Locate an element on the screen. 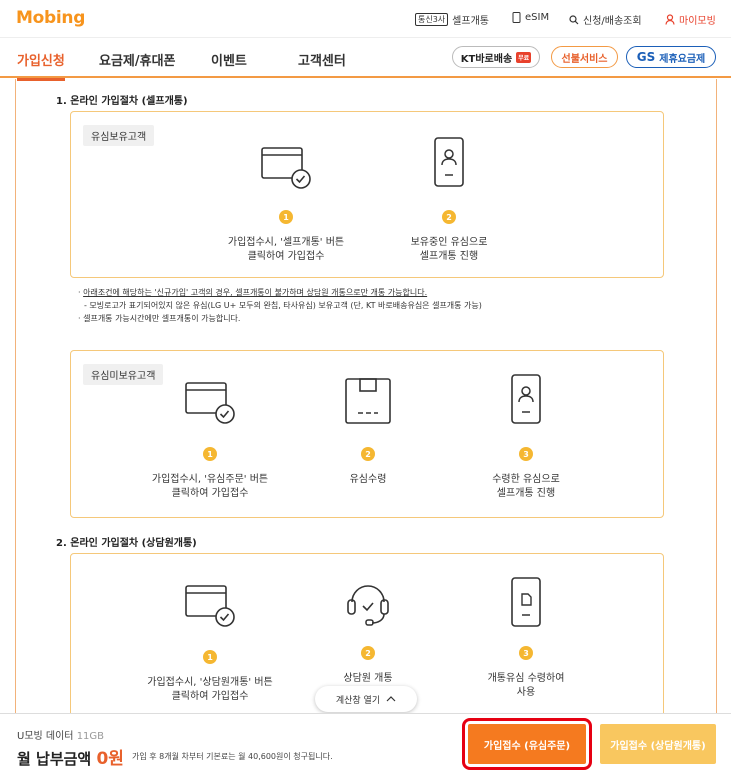  kt-delivery-label: KT바로배송 is located at coordinates (486, 59).